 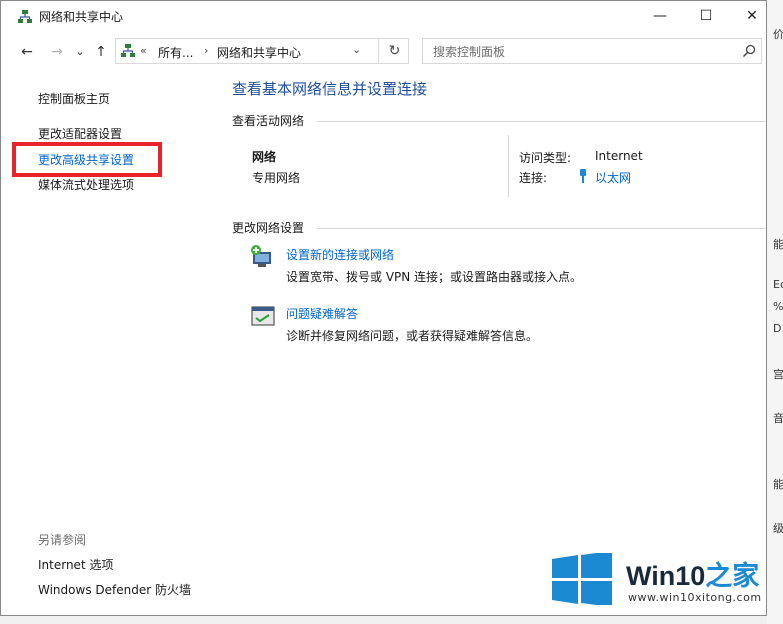 I want to click on network-profile: 专用网络, so click(x=276, y=177).